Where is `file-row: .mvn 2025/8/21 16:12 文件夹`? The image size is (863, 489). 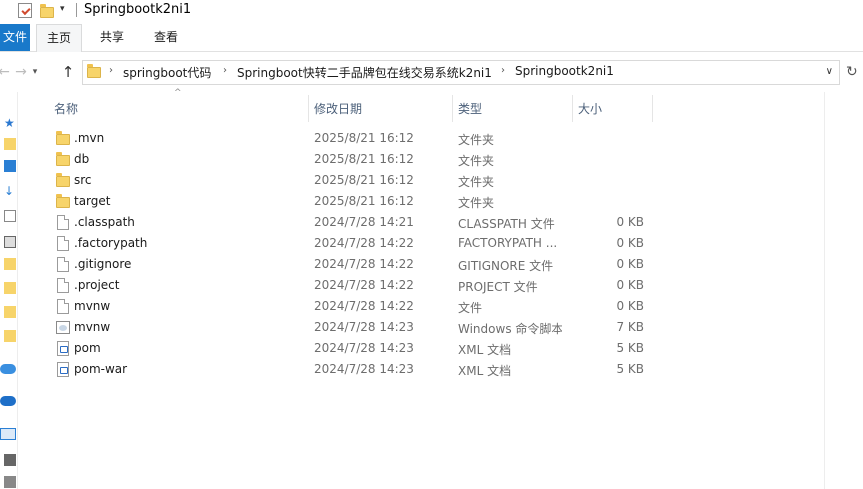 file-row: .mvn 2025/8/21 16:12 文件夹 is located at coordinates (349, 138).